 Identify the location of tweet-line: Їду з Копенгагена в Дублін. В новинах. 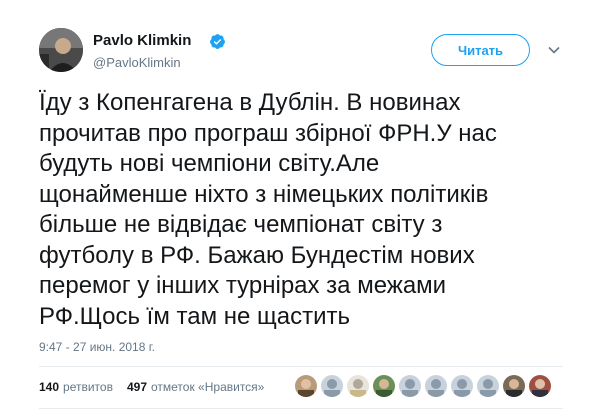
(250, 102).